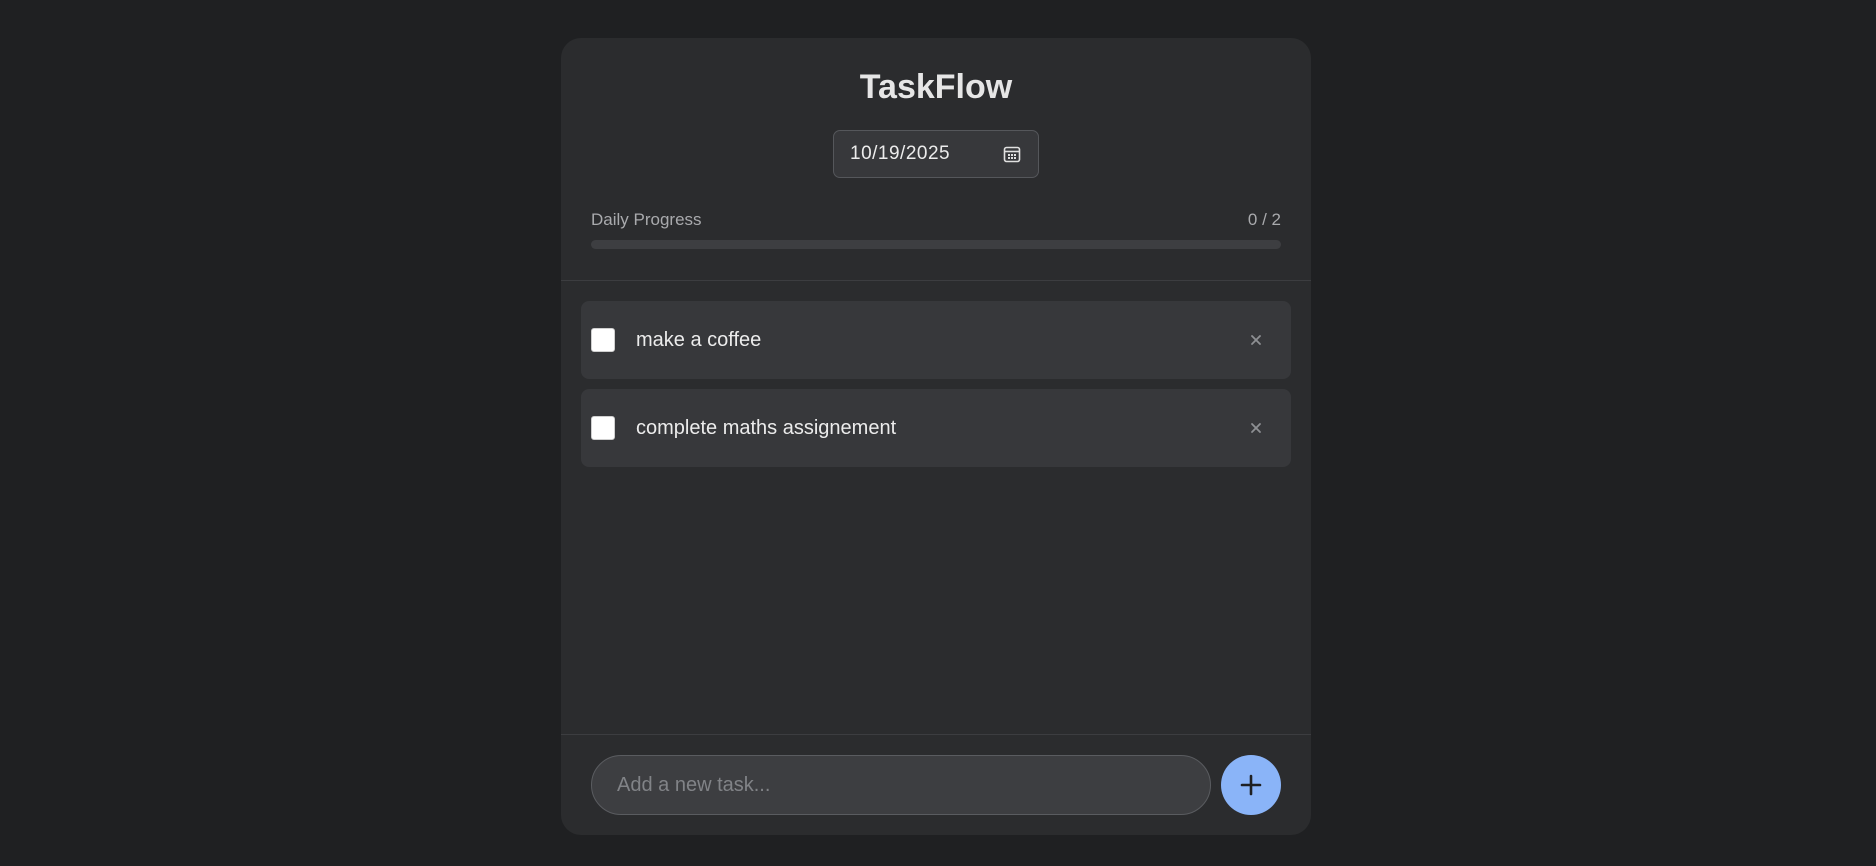 This screenshot has height=866, width=1876. Describe the element at coordinates (901, 785) in the screenshot. I see `new-task-input` at that location.